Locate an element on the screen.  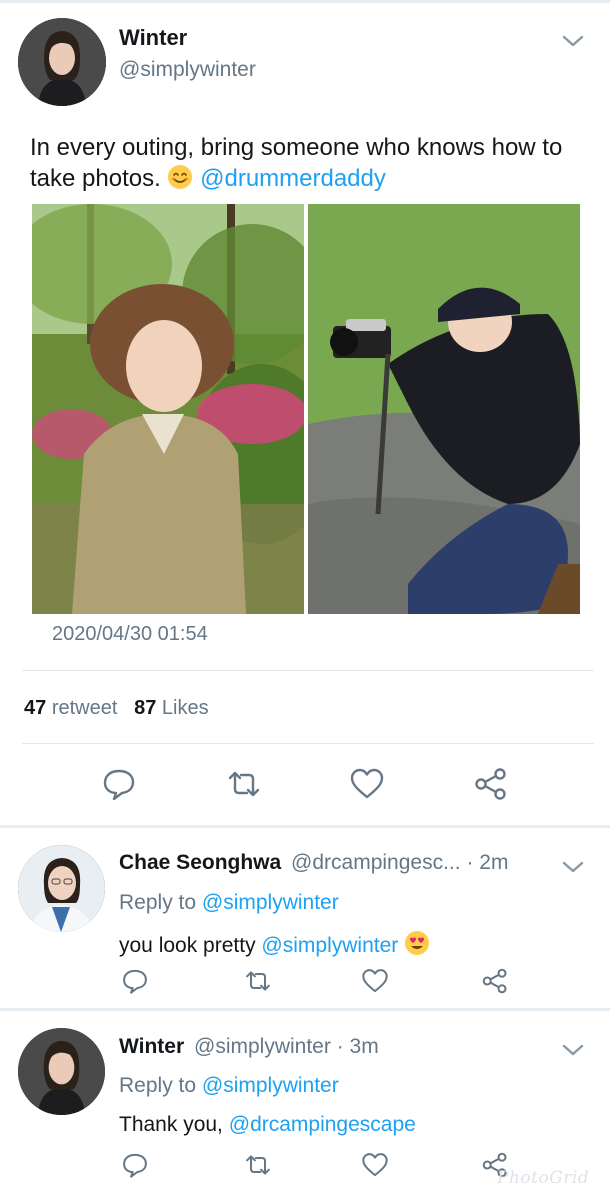
retweet-label: retweet is located at coordinates (85, 708).